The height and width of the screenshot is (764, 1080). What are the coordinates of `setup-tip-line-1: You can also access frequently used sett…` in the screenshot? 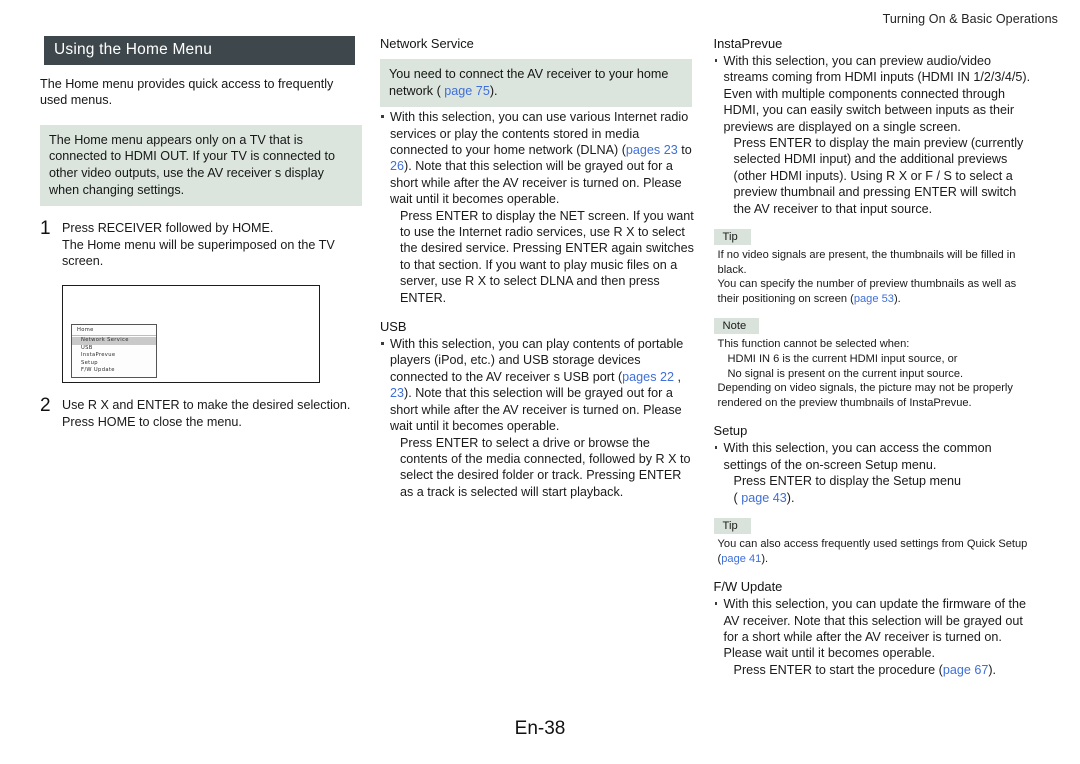 It's located at (874, 551).